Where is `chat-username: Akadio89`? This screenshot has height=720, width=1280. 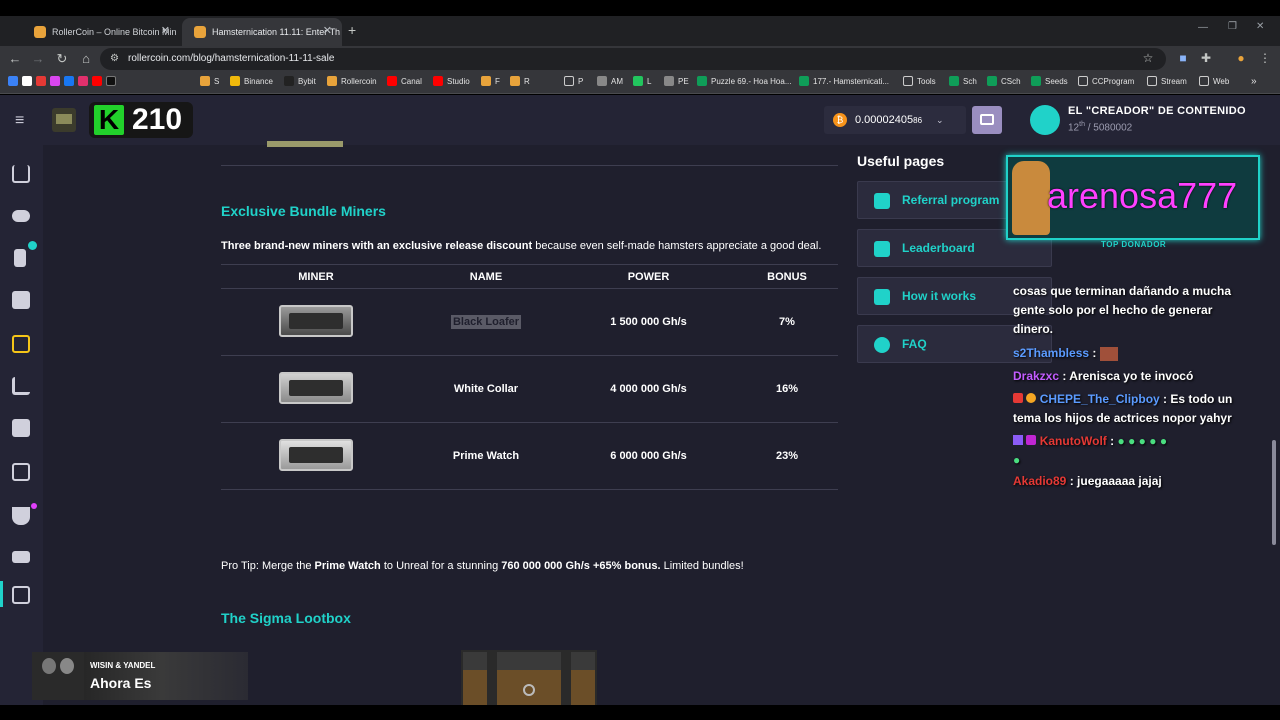
chat-username: Akadio89 is located at coordinates (1040, 481).